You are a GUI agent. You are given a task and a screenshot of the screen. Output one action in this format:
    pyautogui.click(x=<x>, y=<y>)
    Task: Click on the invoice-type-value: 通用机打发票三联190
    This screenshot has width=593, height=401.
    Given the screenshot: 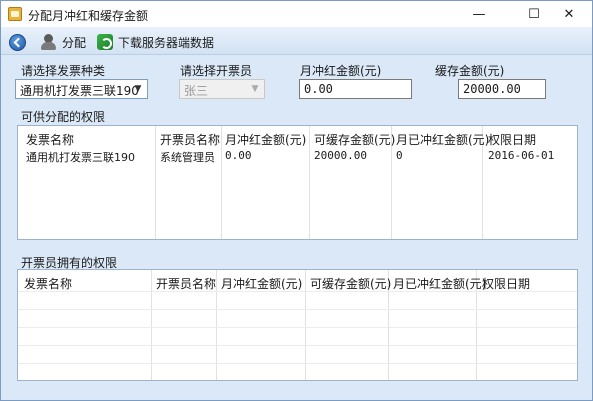 What is the action you would take?
    pyautogui.click(x=79, y=91)
    